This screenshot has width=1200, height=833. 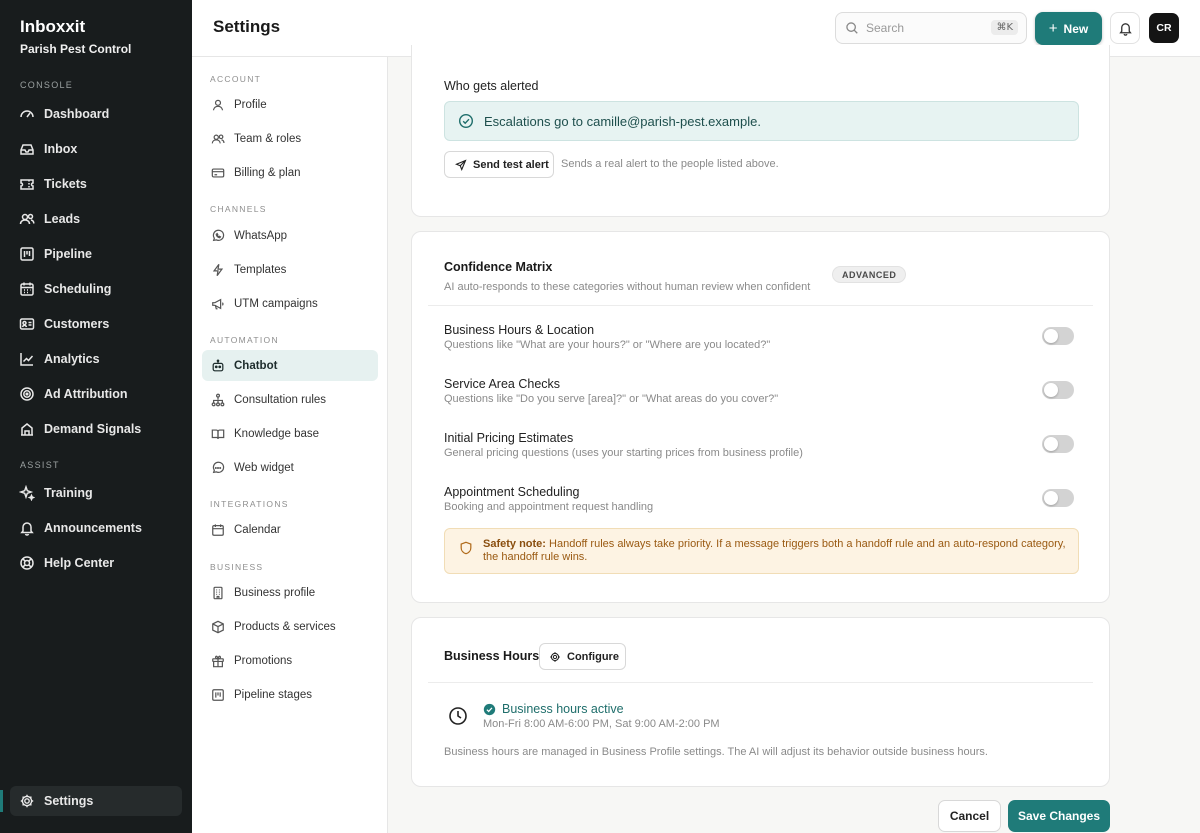 What do you see at coordinates (290, 104) in the screenshot?
I see `settings-item-profile: Profile` at bounding box center [290, 104].